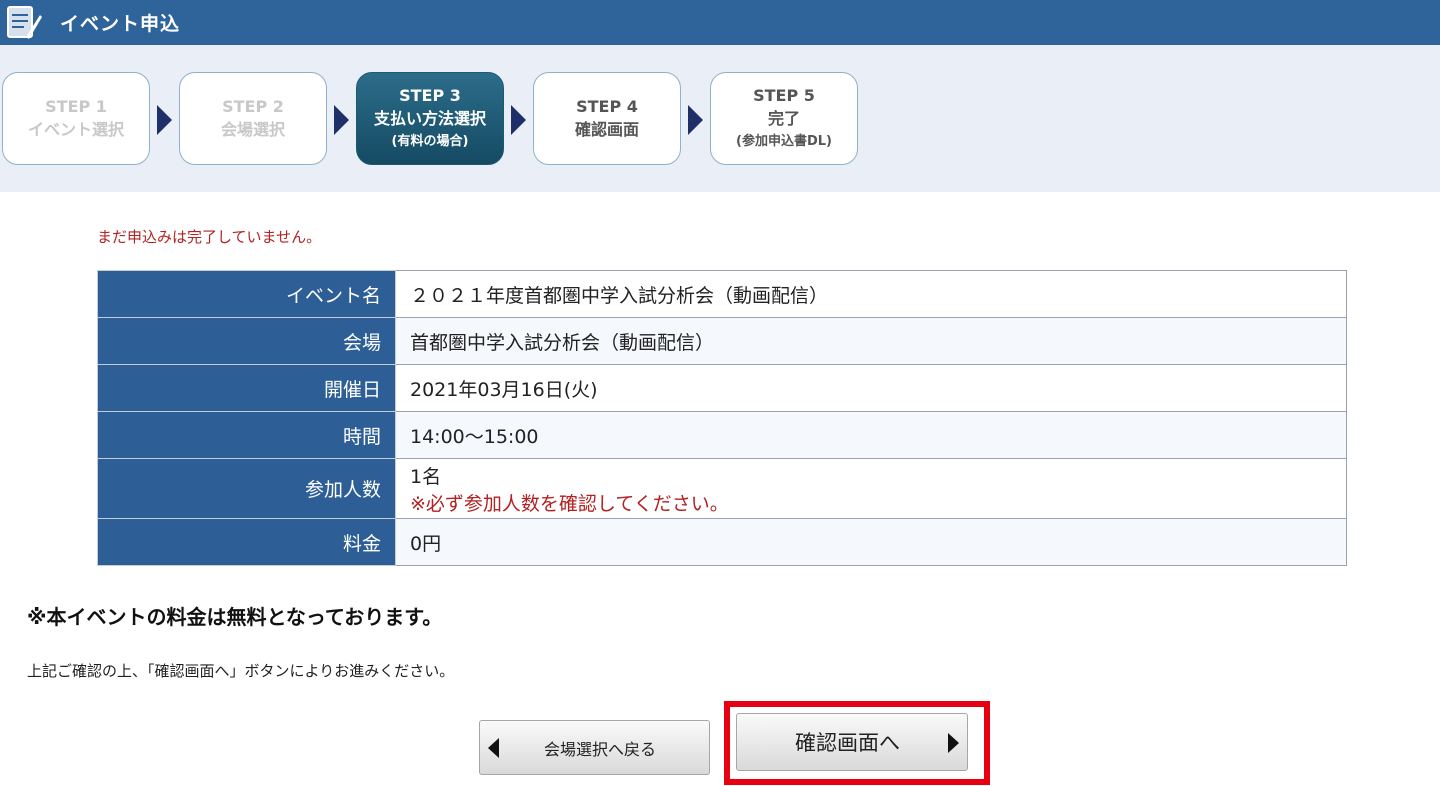 This screenshot has height=786, width=1440. What do you see at coordinates (246, 542) in the screenshot?
I see `row-label: 料金` at bounding box center [246, 542].